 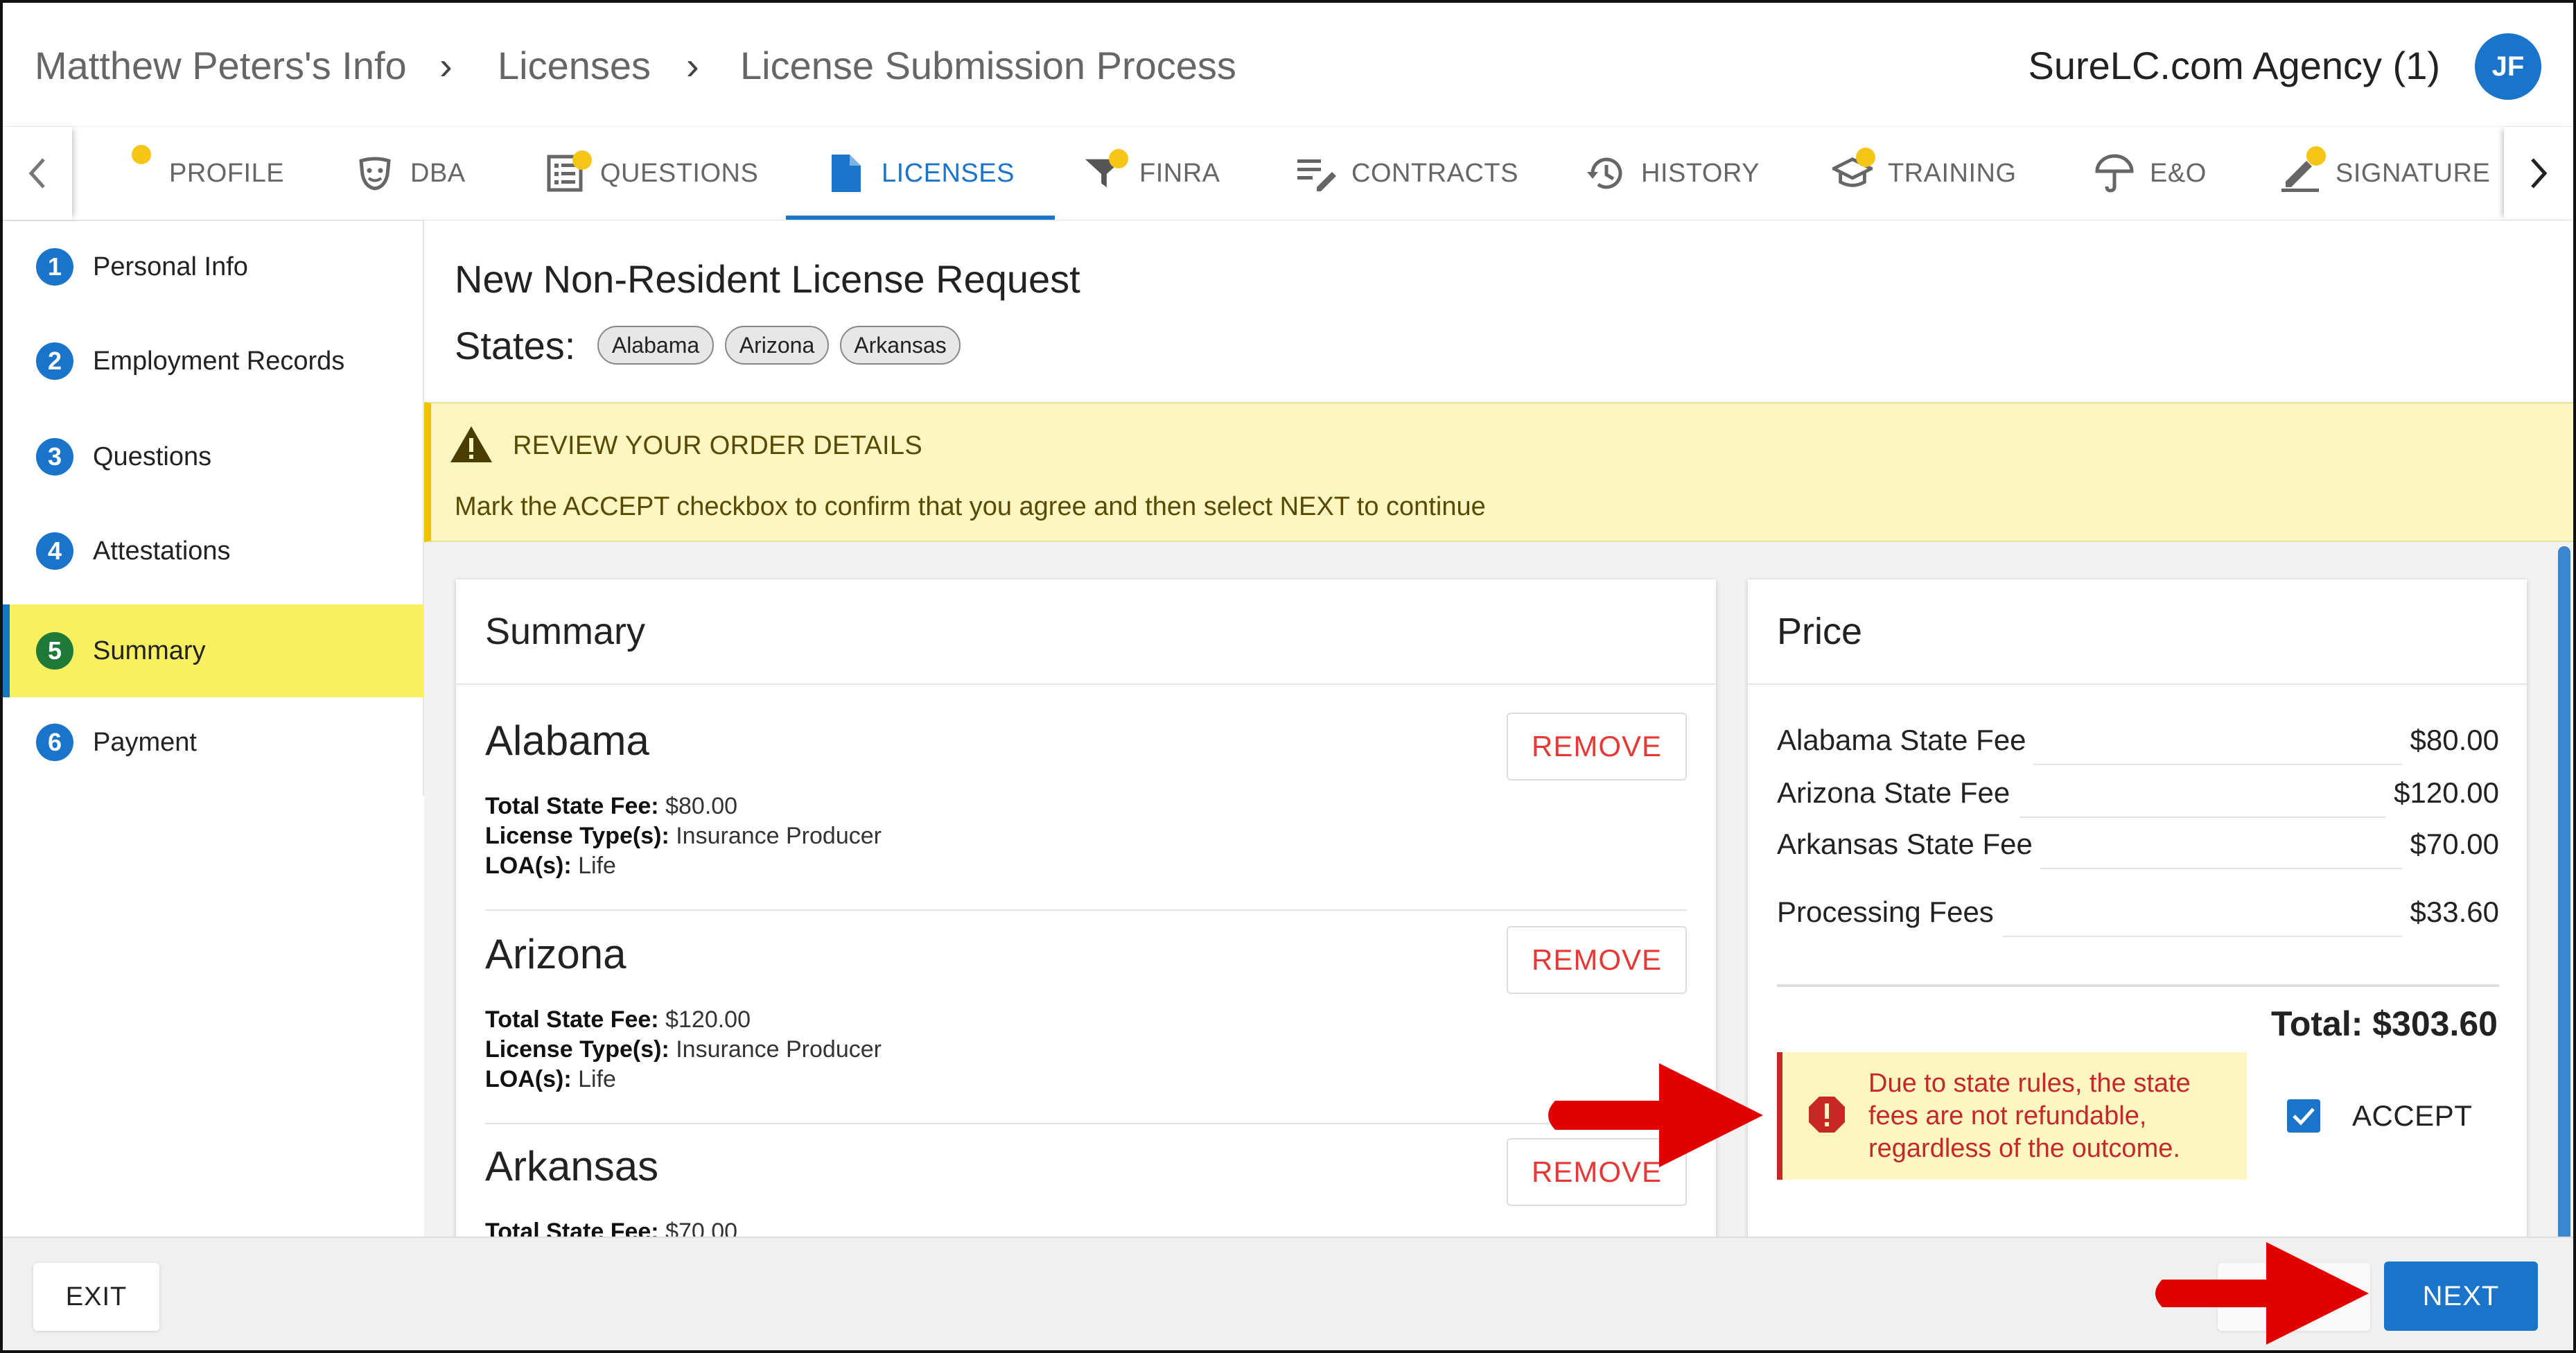 I want to click on chevron-left-icon, so click(x=36, y=173).